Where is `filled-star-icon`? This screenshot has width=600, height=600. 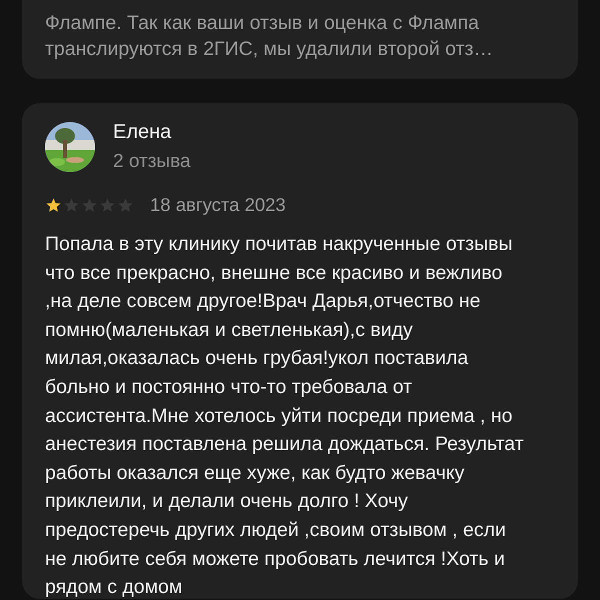
filled-star-icon is located at coordinates (53, 205).